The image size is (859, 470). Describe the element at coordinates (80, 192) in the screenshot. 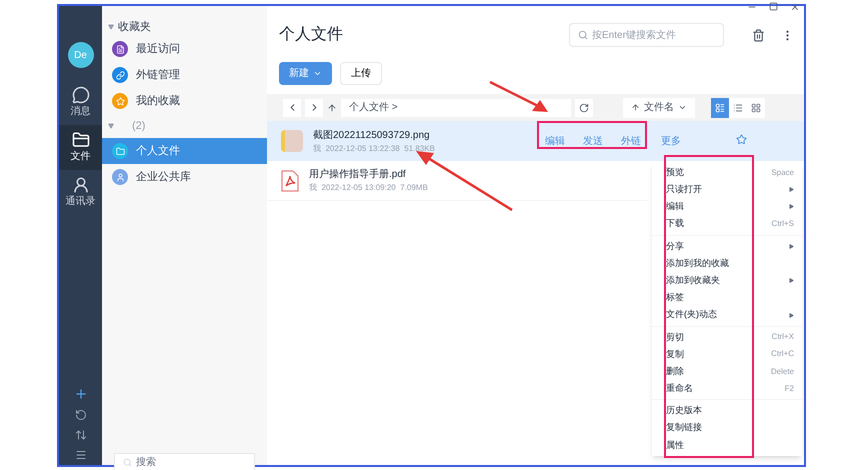

I see `rail-tab: 通讯录` at that location.